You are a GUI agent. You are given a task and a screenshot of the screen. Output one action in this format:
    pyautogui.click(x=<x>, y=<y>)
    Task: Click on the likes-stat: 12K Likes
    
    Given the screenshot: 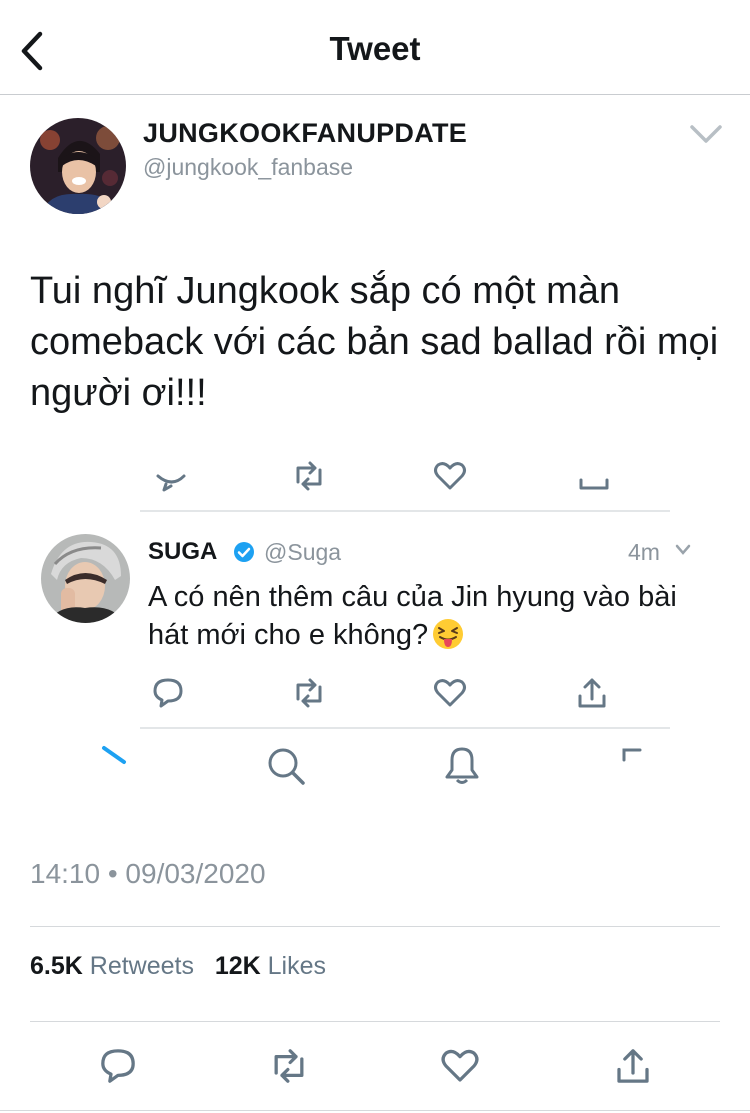 What is the action you would take?
    pyautogui.click(x=270, y=966)
    